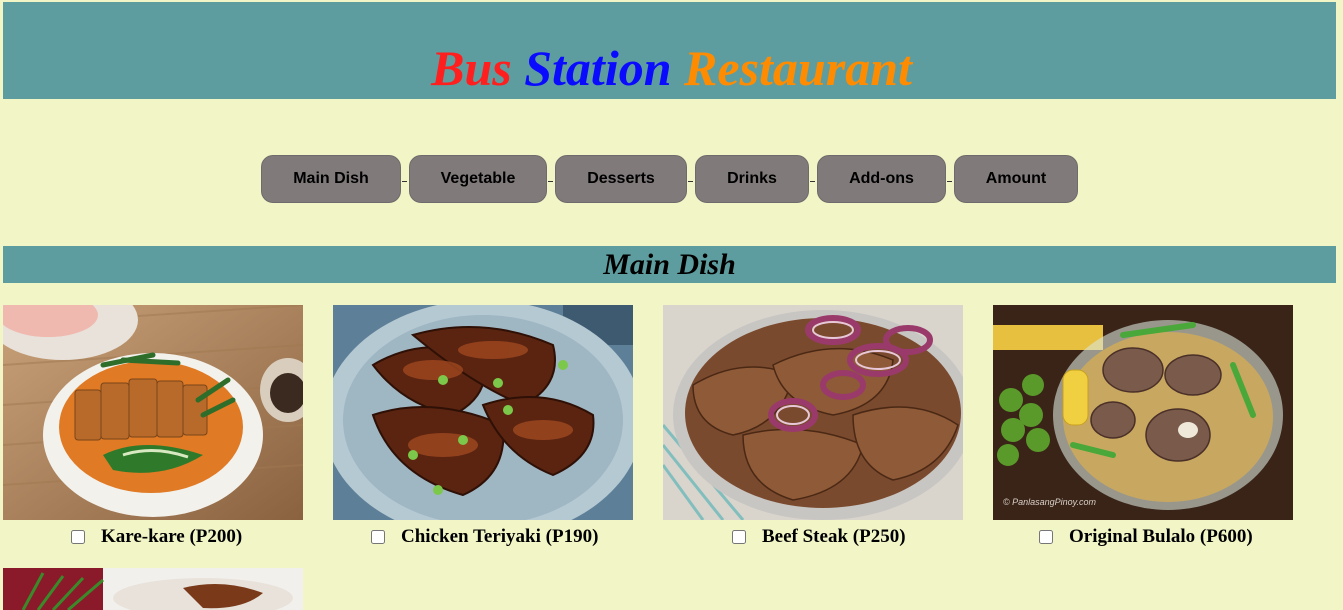  What do you see at coordinates (500, 536) in the screenshot?
I see `dish-label: Chicken Teriyaki (P190)` at bounding box center [500, 536].